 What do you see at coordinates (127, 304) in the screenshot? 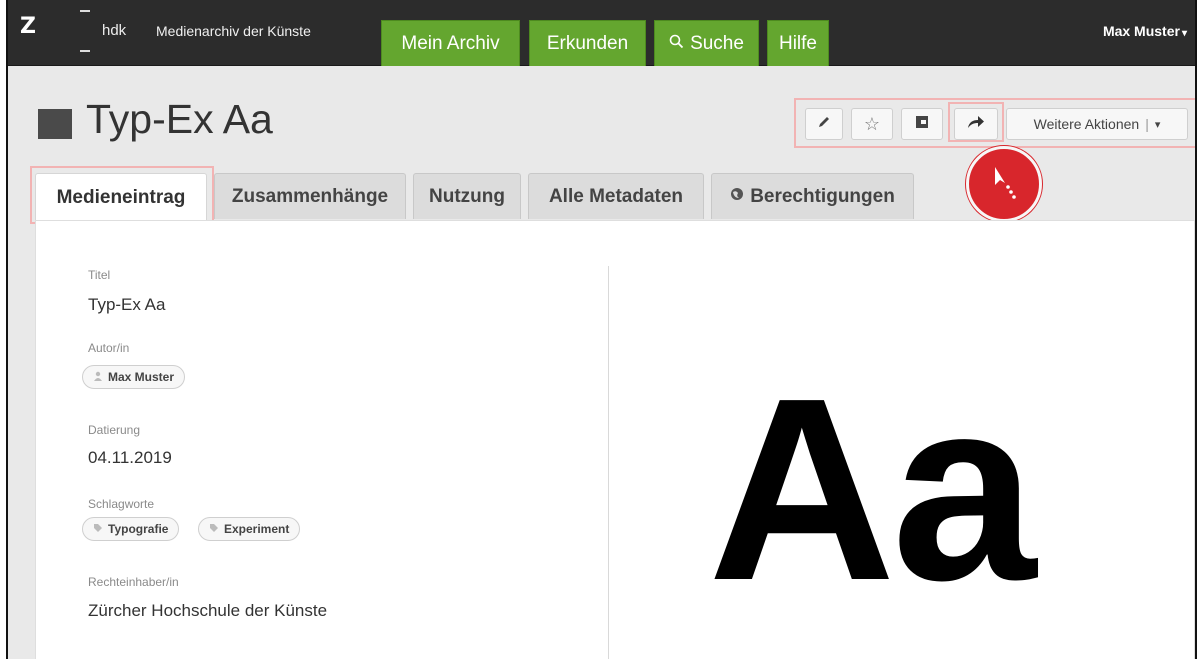
I see `title-value: Typ-Ex Aa` at bounding box center [127, 304].